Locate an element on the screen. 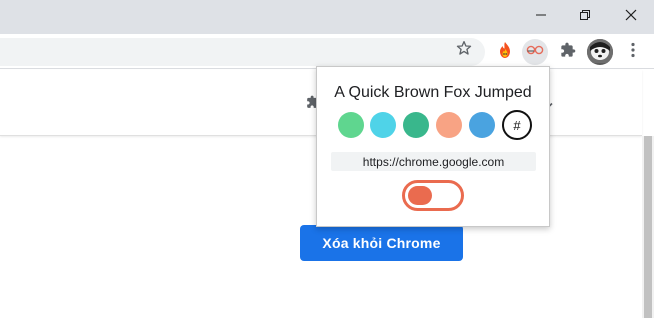 Image resolution: width=654 pixels, height=318 pixels. popup-title: A Quick Brown Fox Jumped is located at coordinates (433, 92).